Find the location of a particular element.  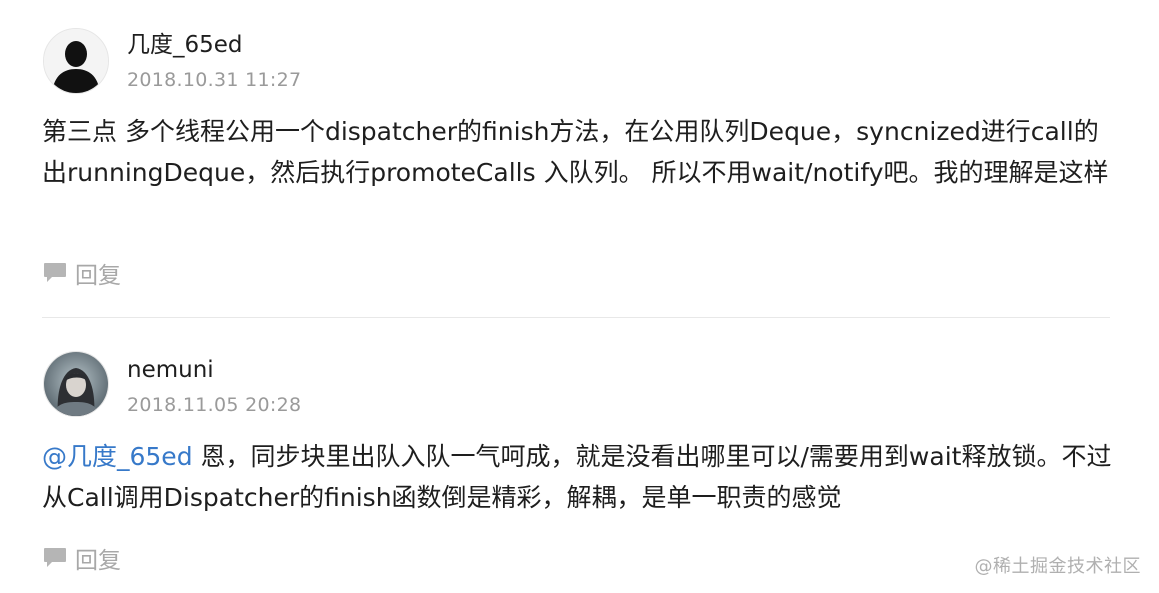

timestamp: 2018.10.31 11:27 is located at coordinates (214, 80).